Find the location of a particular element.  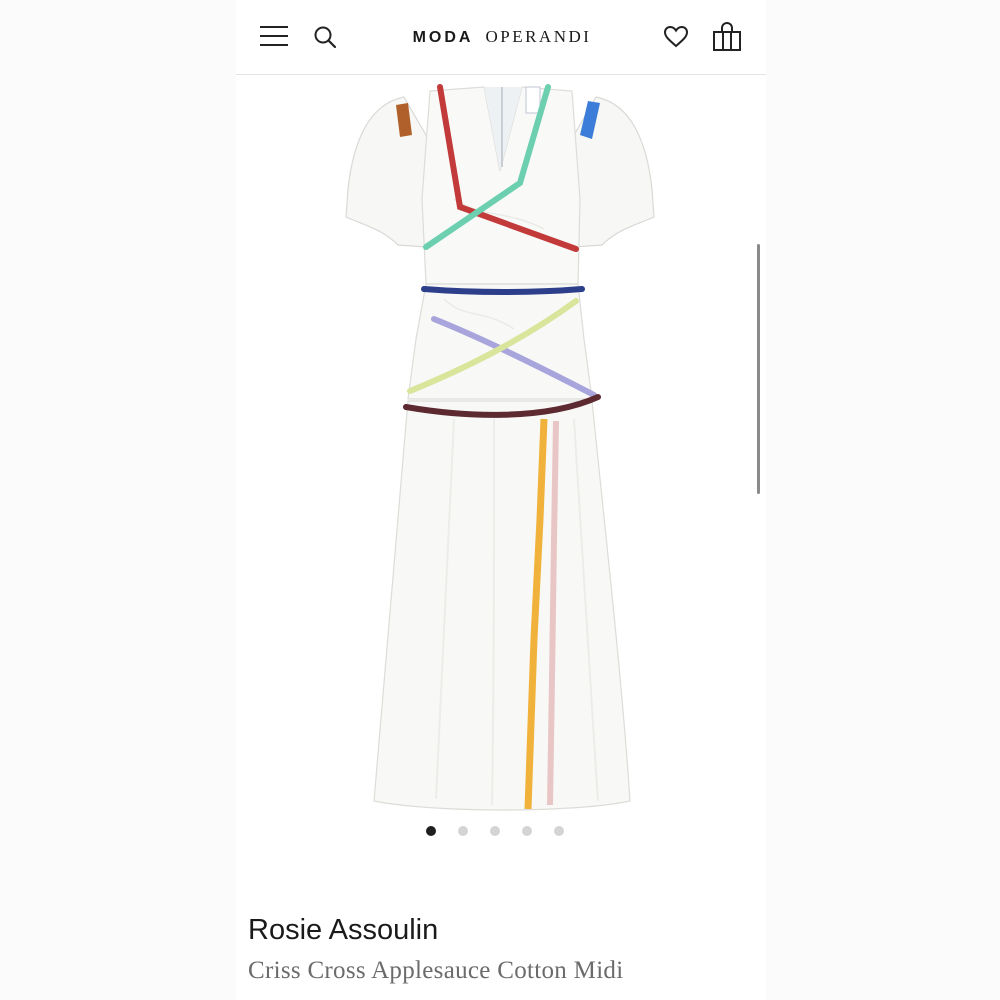

menu-icon is located at coordinates (274, 36).